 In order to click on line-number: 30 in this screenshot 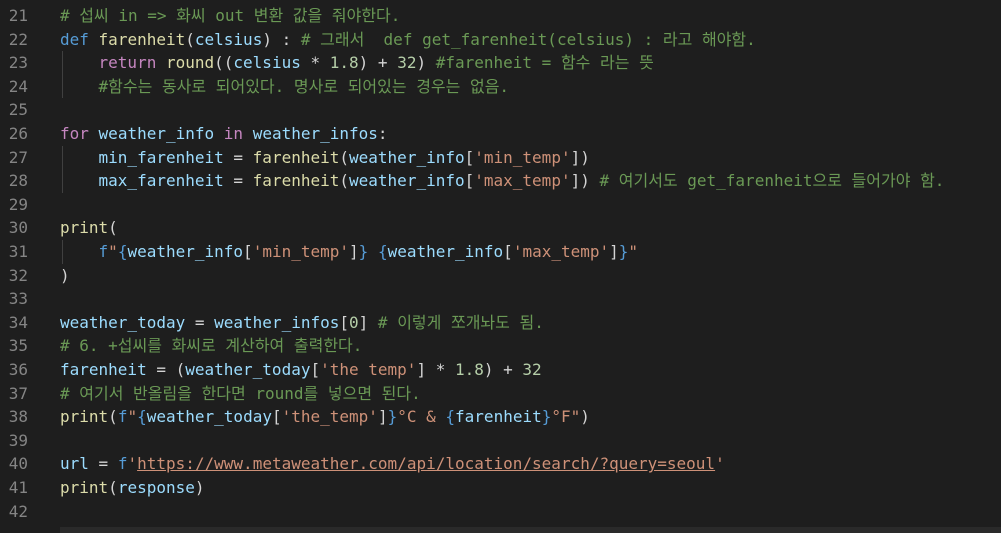, I will do `click(18, 228)`.